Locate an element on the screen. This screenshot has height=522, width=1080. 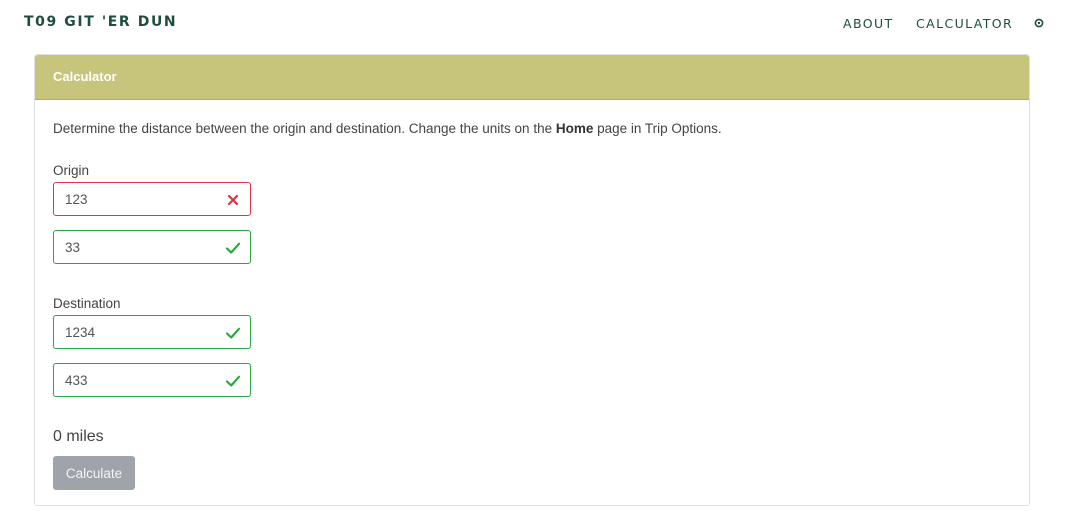
origin-latitude-field is located at coordinates (152, 199).